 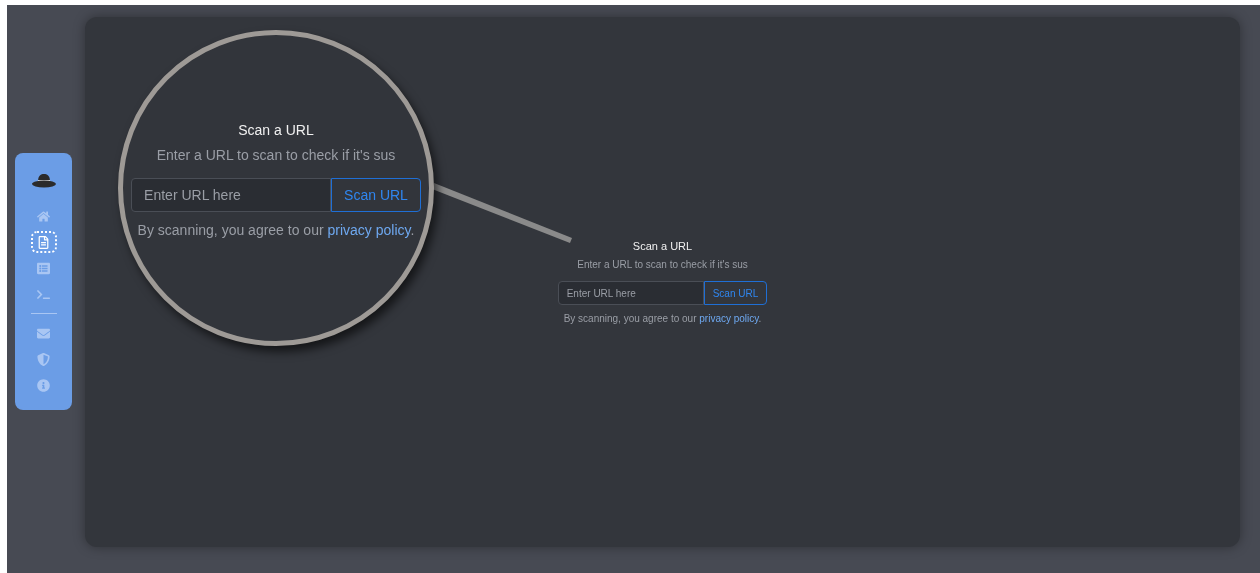 I want to click on hat-logo-icon, so click(x=43, y=181).